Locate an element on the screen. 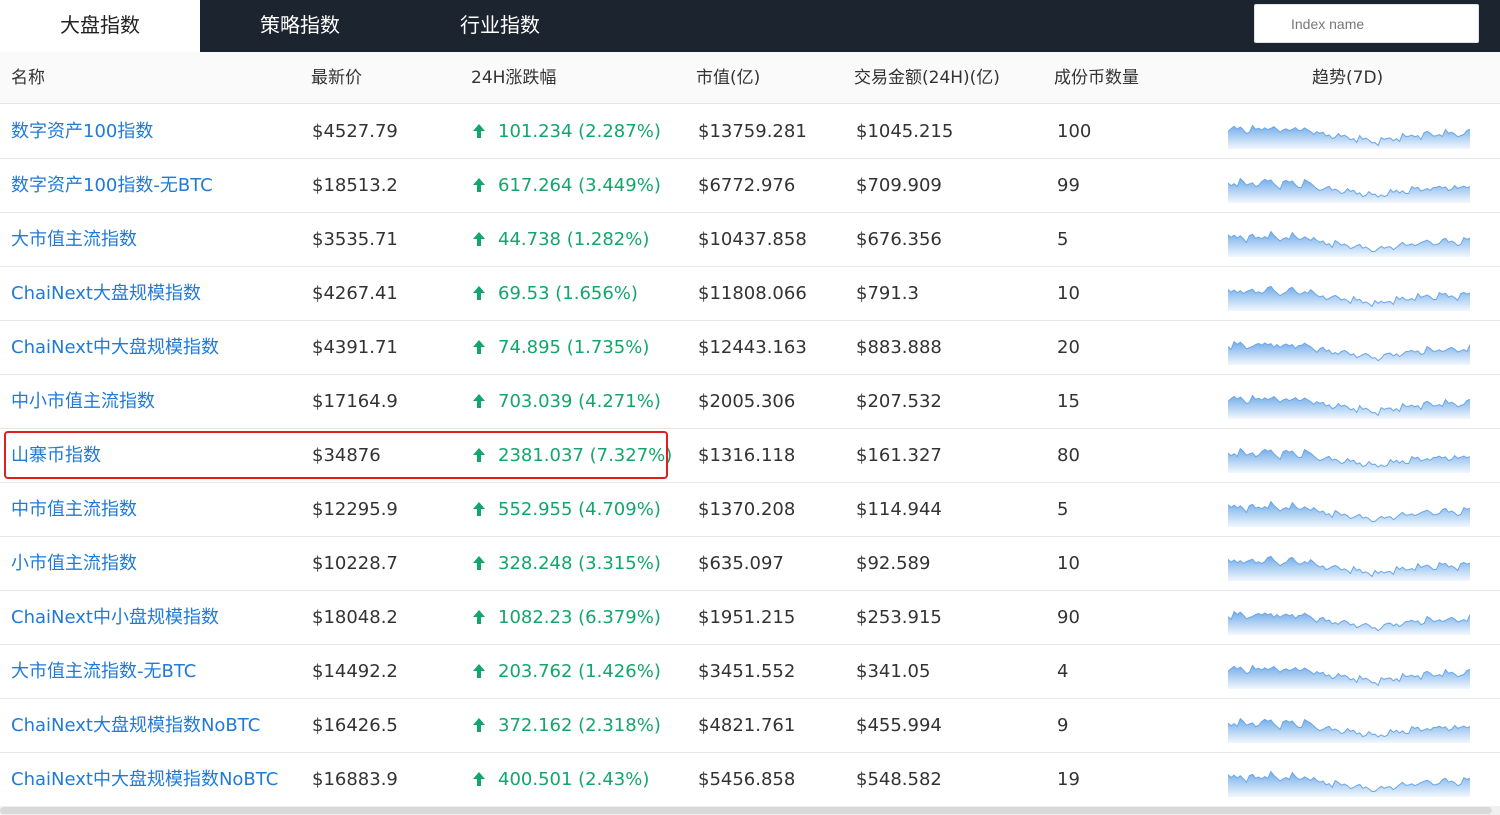 The width and height of the screenshot is (1500, 815). market-cap-value: $2005.306 is located at coordinates (747, 401).